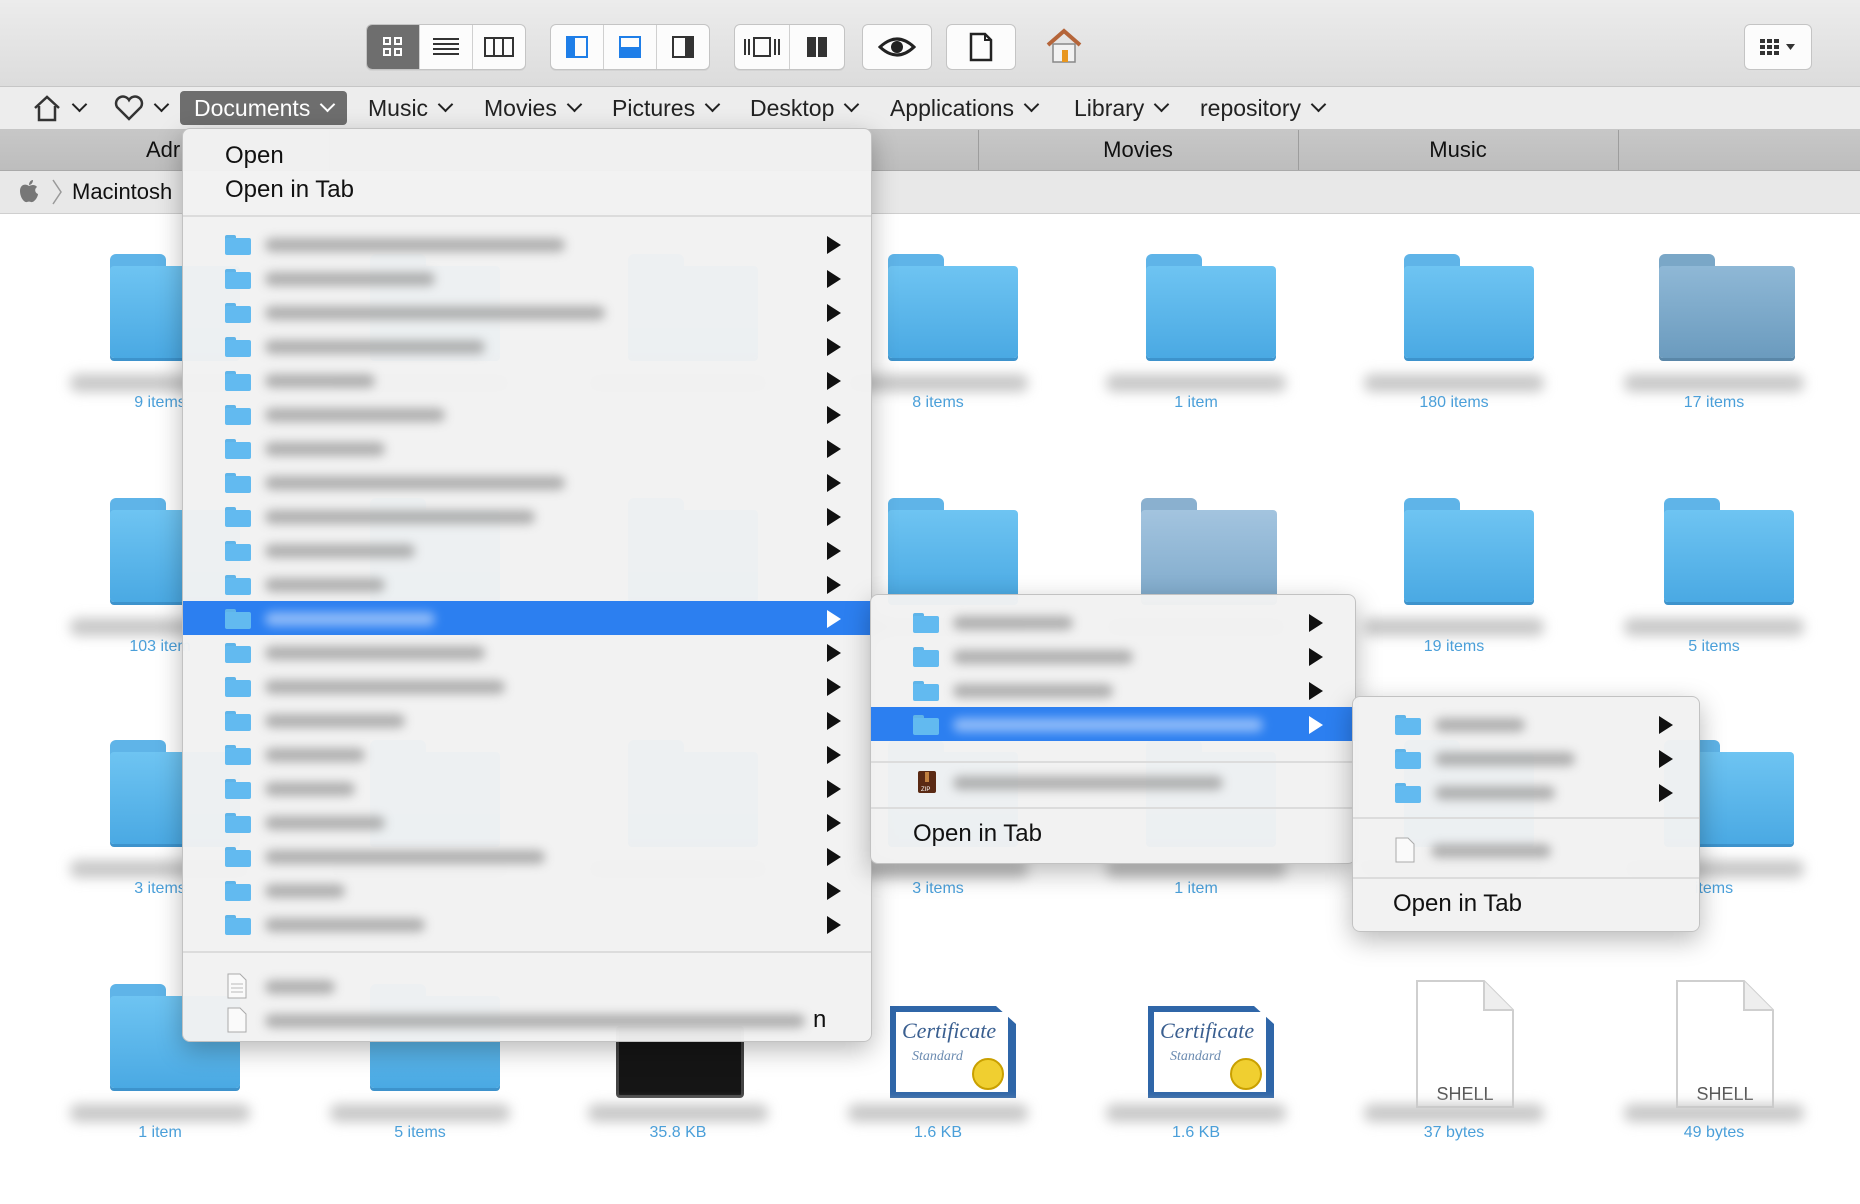 This screenshot has height=1204, width=1860. What do you see at coordinates (1454, 329) in the screenshot?
I see `grid-item: 180 items` at bounding box center [1454, 329].